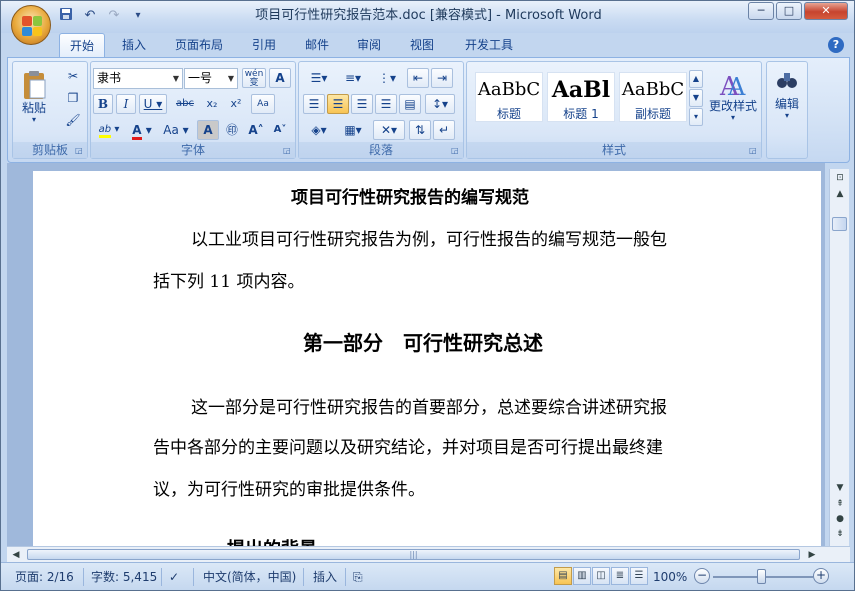  I want to click on horizontal-scrollbar: ◀ ||| ▶, so click(428, 554).